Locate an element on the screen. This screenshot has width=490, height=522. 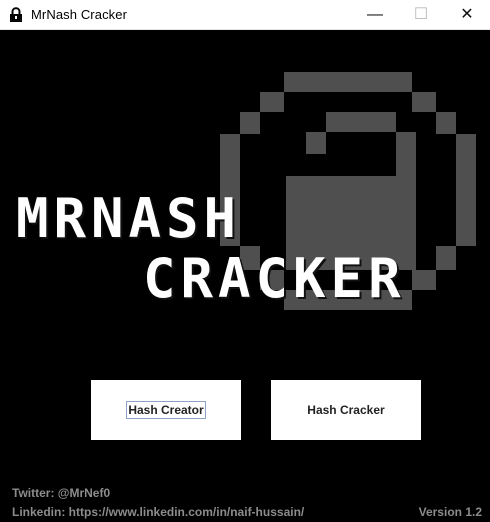
close-icon: ✕ is located at coordinates (467, 14).